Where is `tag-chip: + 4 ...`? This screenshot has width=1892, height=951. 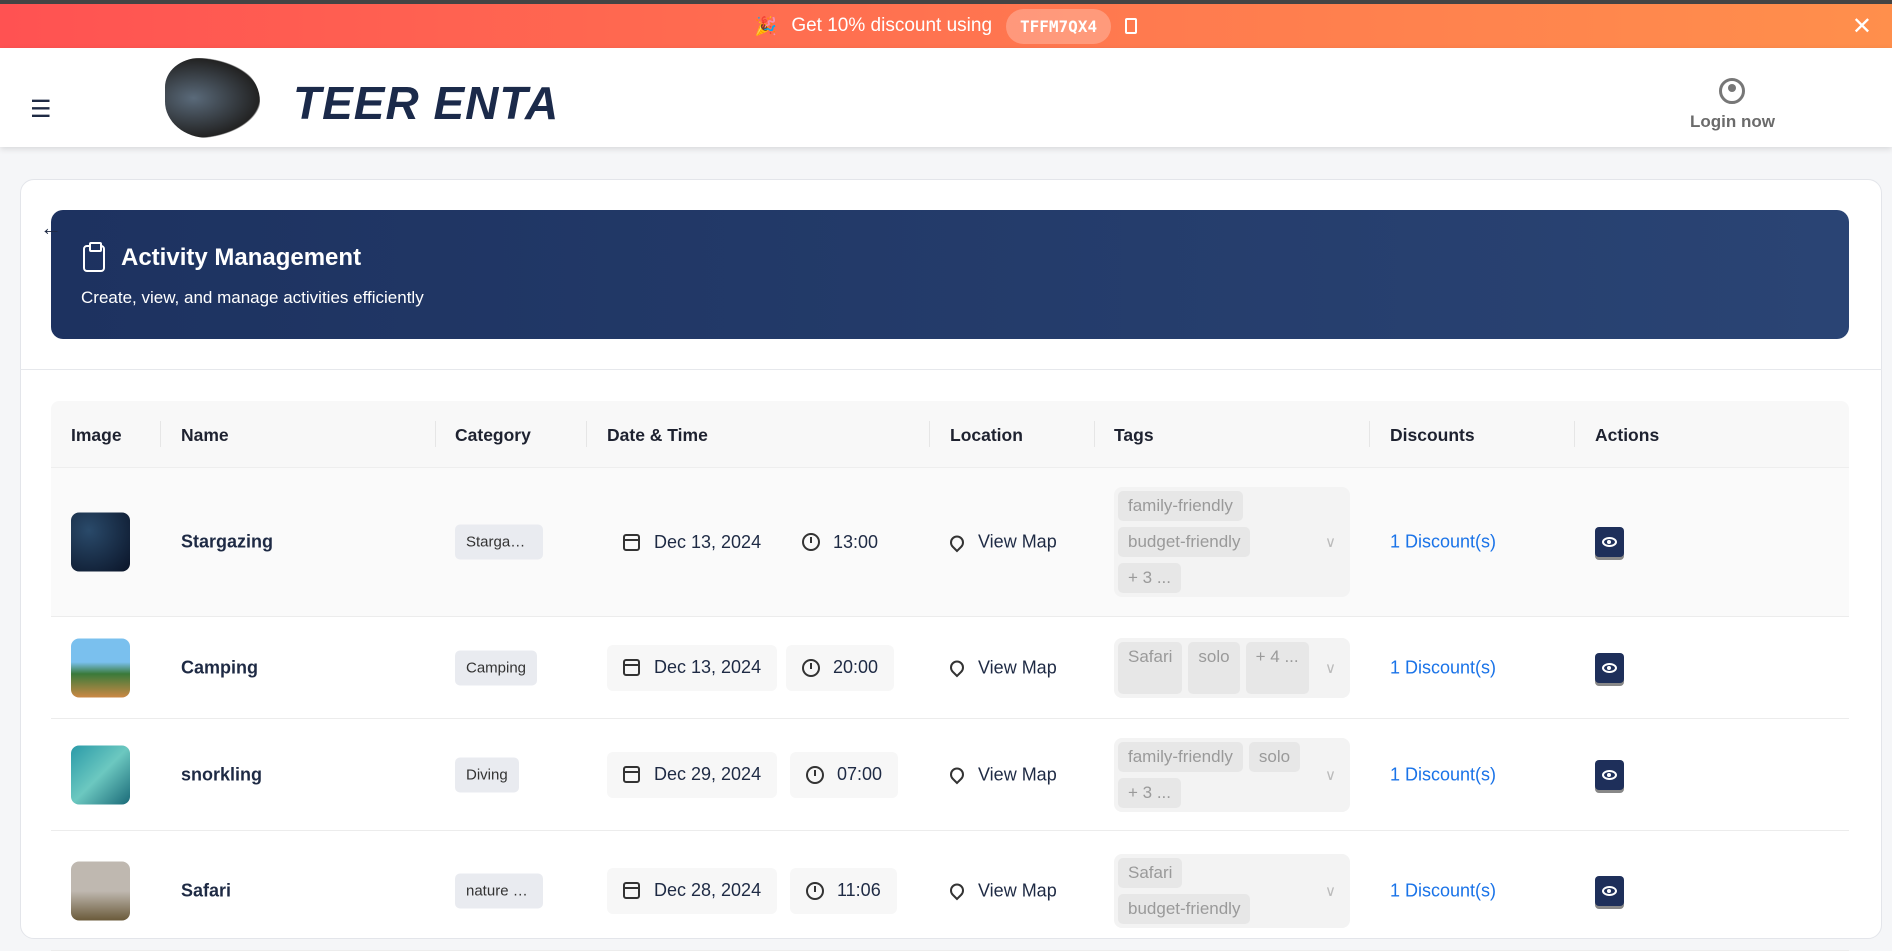
tag-chip: + 4 ... is located at coordinates (1277, 667).